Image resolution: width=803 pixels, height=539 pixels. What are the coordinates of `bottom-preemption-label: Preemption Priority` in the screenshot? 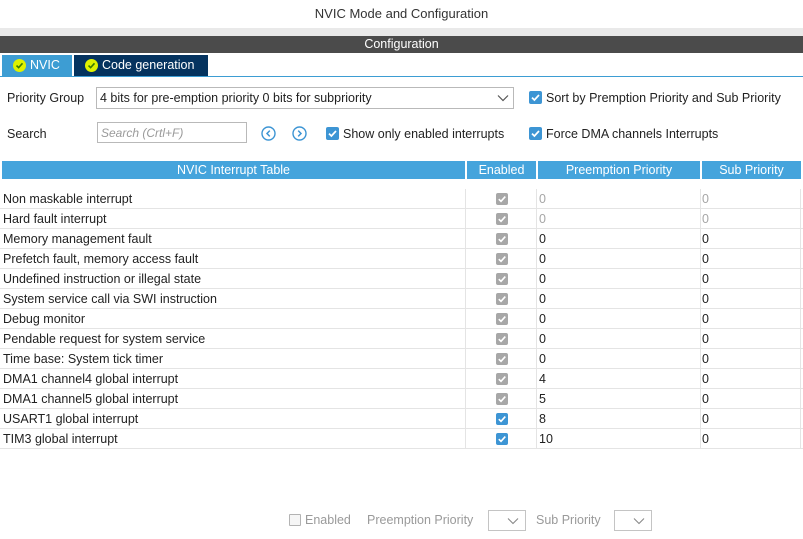 It's located at (420, 520).